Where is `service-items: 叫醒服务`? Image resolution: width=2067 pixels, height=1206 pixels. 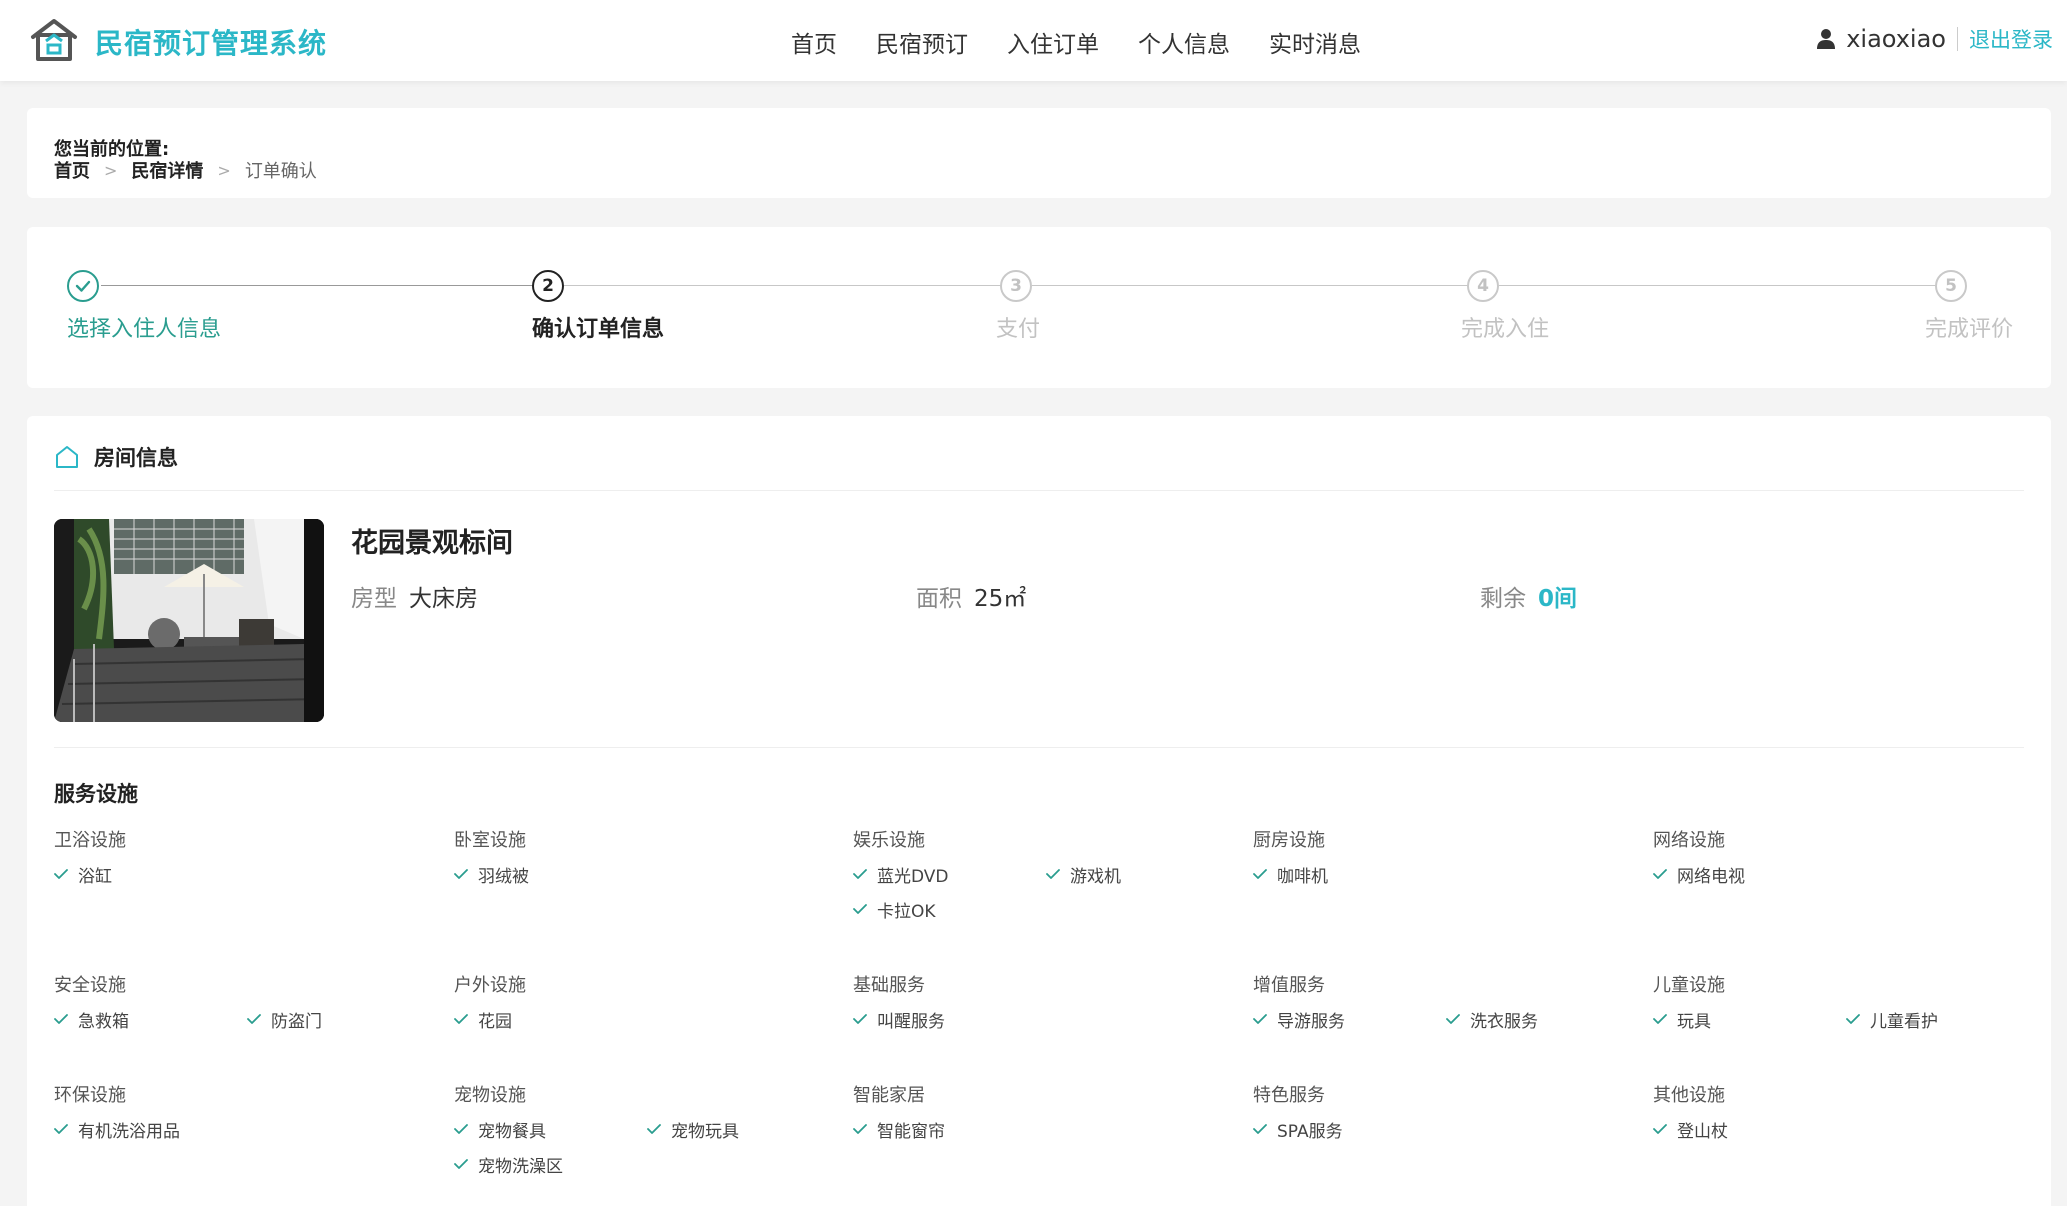
service-items: 叫醒服务 is located at coordinates (1048, 1026).